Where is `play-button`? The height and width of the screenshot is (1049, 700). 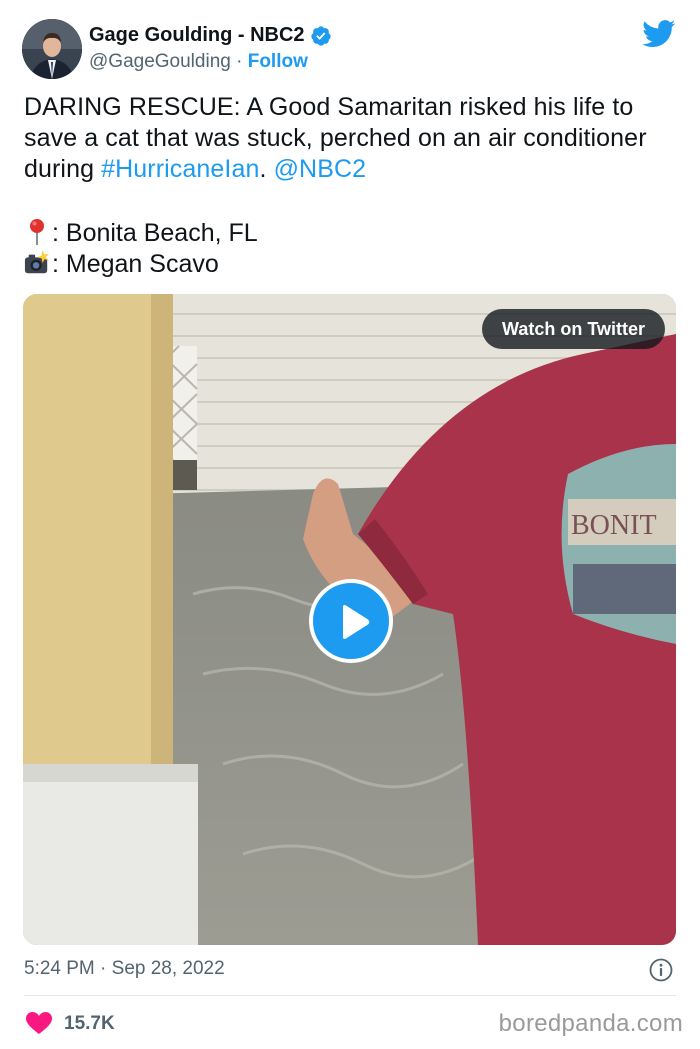
play-button is located at coordinates (351, 621).